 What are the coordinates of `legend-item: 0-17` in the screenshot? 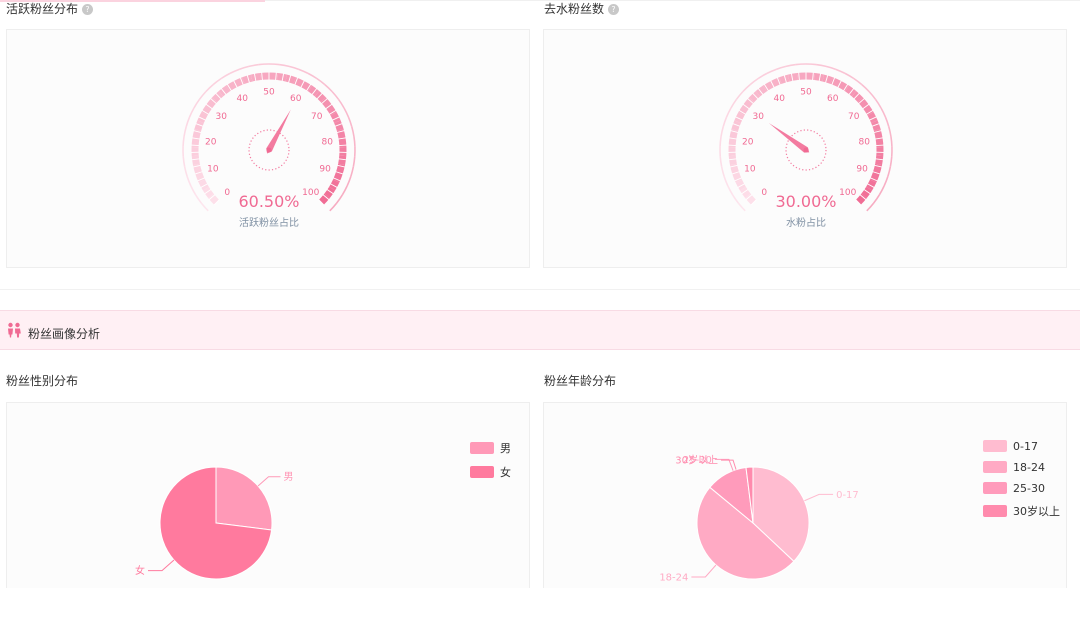 It's located at (1021, 446).